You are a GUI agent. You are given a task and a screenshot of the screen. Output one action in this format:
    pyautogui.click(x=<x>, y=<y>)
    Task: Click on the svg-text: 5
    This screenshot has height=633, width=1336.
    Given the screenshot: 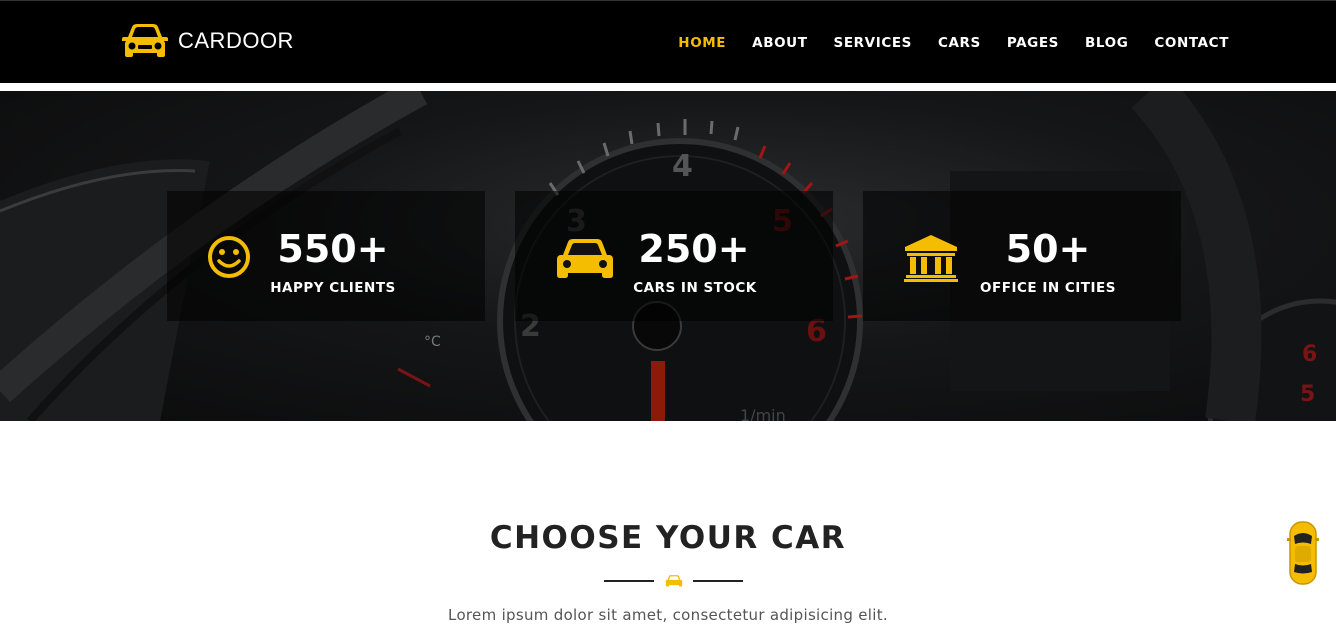 What is the action you would take?
    pyautogui.click(x=1307, y=394)
    